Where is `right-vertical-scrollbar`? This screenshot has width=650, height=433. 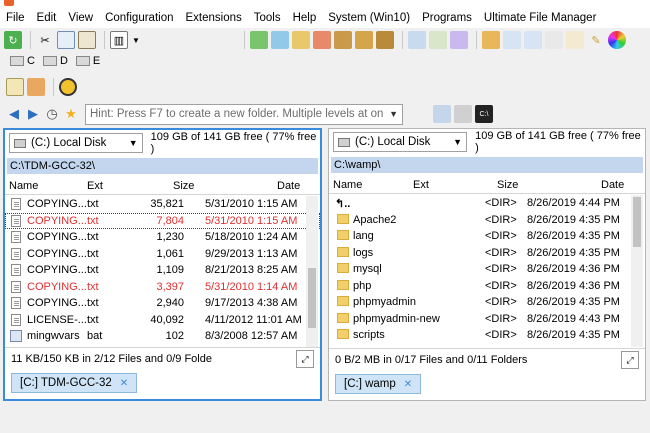 right-vertical-scrollbar is located at coordinates (637, 271).